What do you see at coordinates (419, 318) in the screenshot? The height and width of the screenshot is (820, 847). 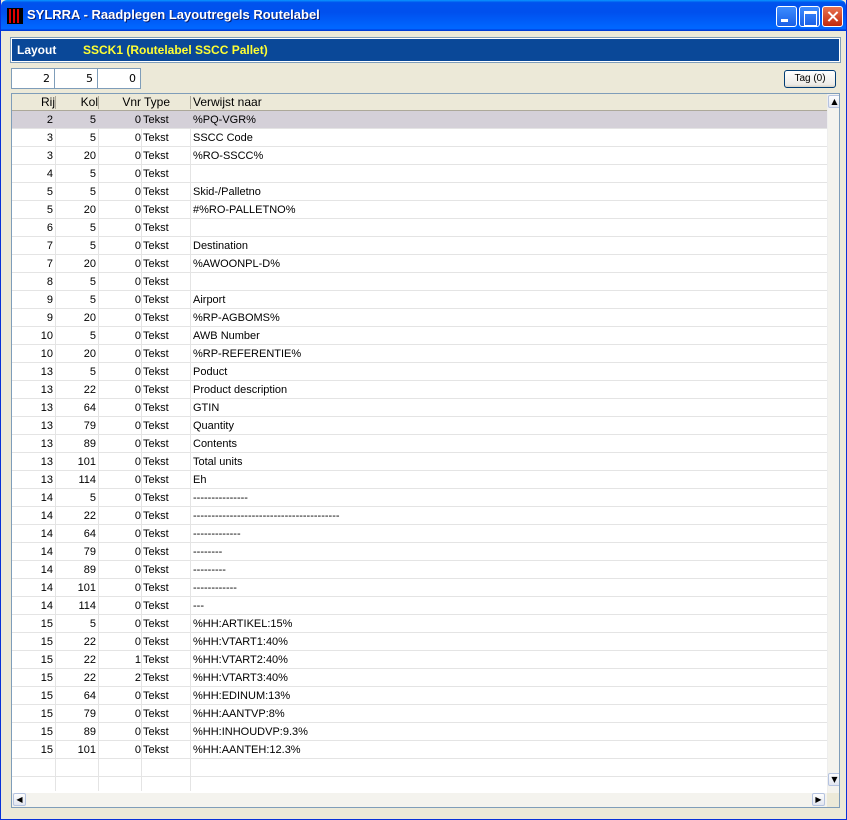 I see `table-row: 9 20 0 Tekst %RP-AGBOMS%` at bounding box center [419, 318].